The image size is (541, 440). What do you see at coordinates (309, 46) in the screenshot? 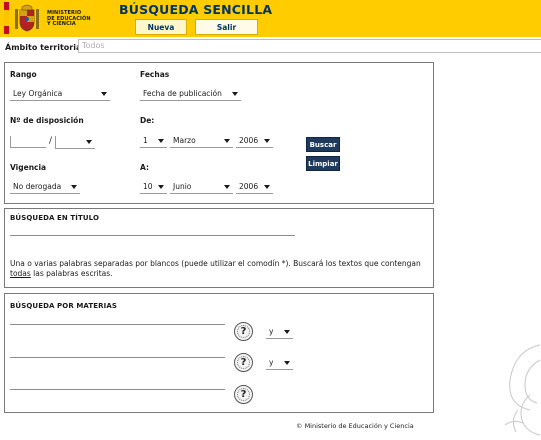
I see `ambito-input: Todos` at bounding box center [309, 46].